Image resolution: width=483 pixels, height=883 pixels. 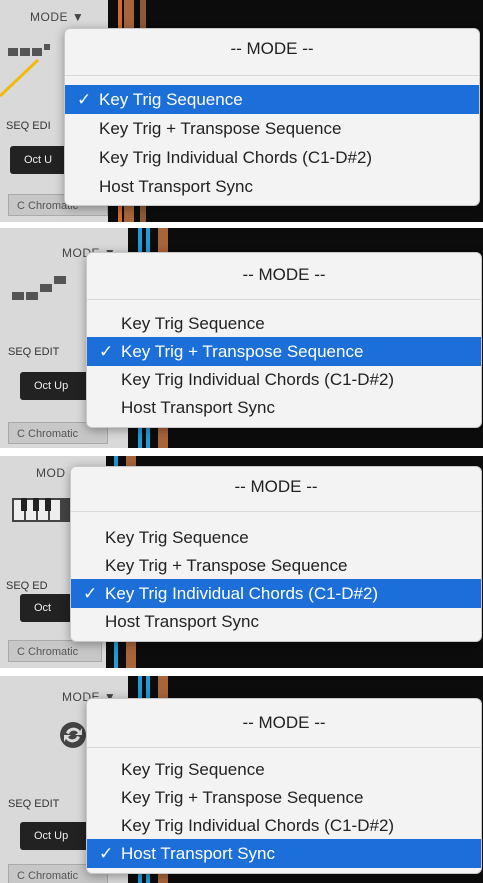 What do you see at coordinates (49, 17) in the screenshot?
I see `mode-label-text: MODE` at bounding box center [49, 17].